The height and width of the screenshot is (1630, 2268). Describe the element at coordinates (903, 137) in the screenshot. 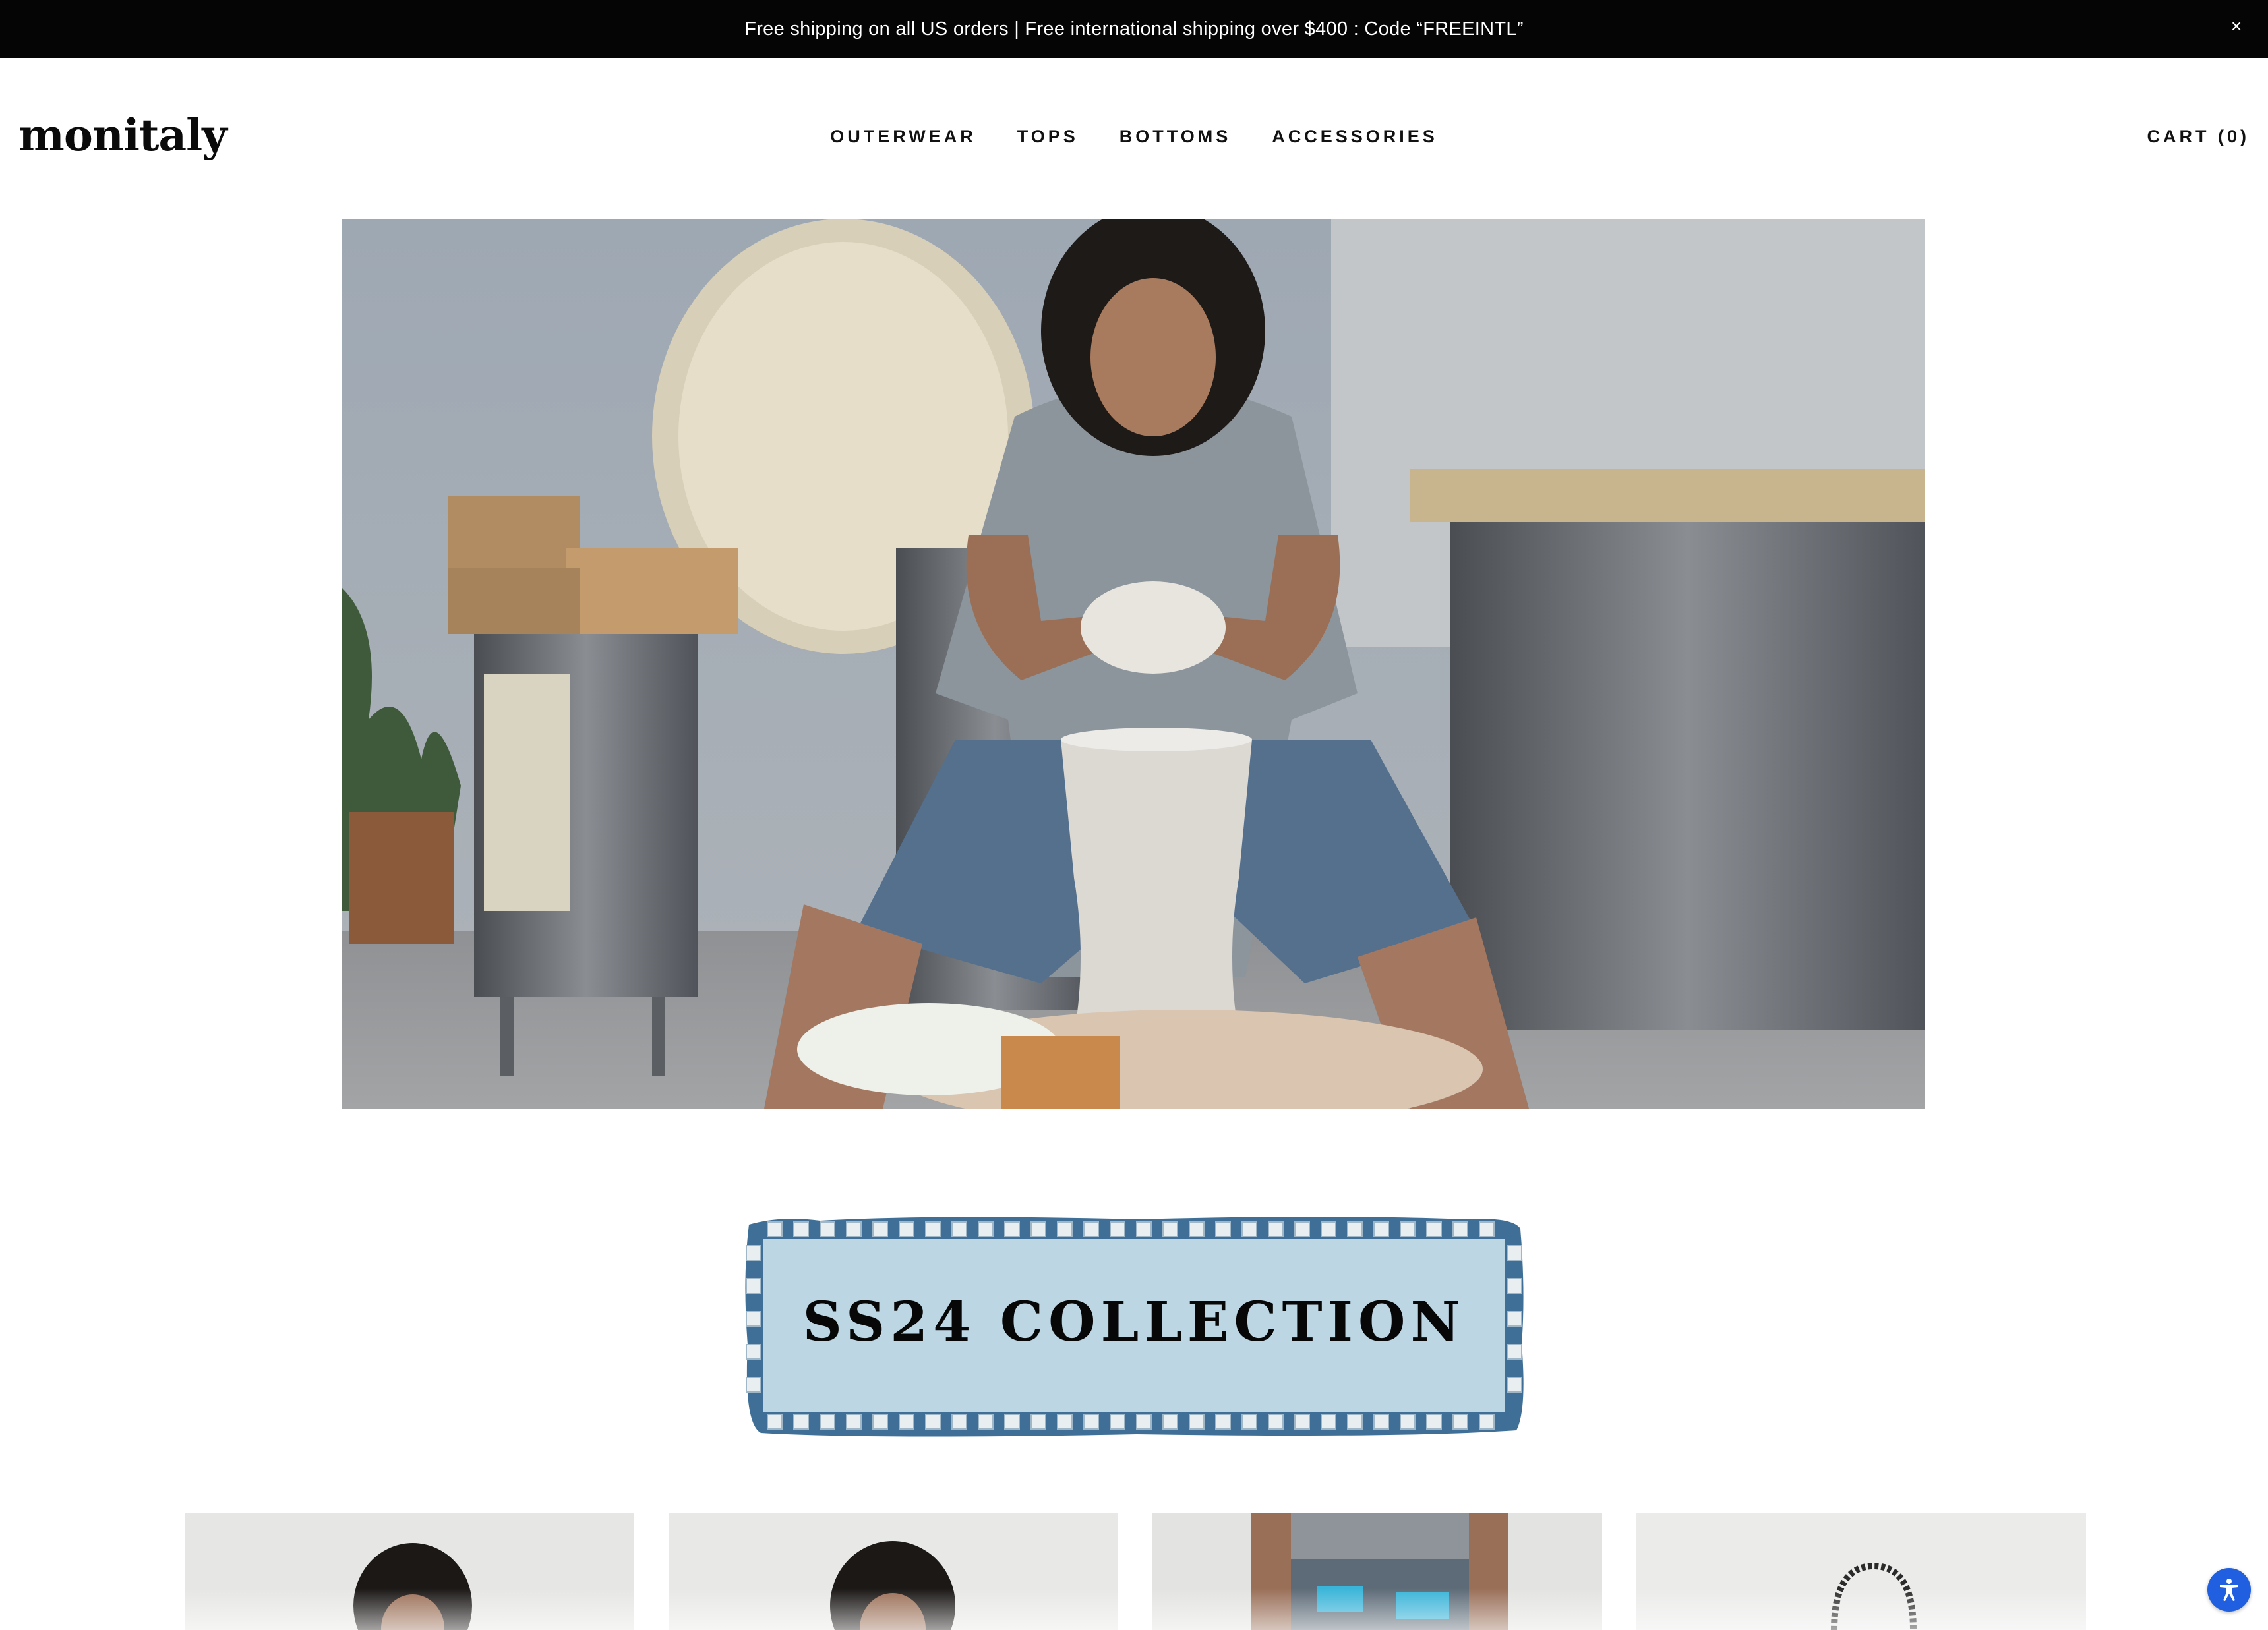

I see `nav-item-outerwear: OUTERWEAR` at that location.